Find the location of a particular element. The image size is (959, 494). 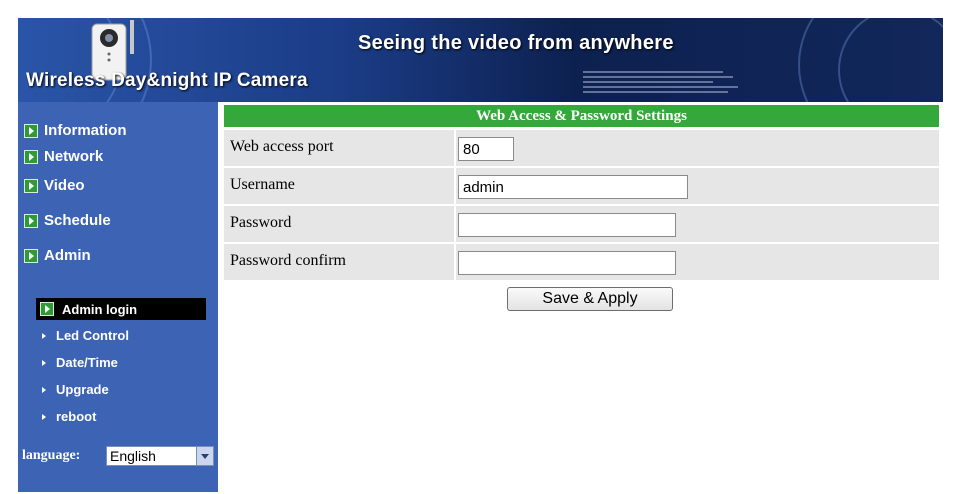

username-input is located at coordinates (573, 187).